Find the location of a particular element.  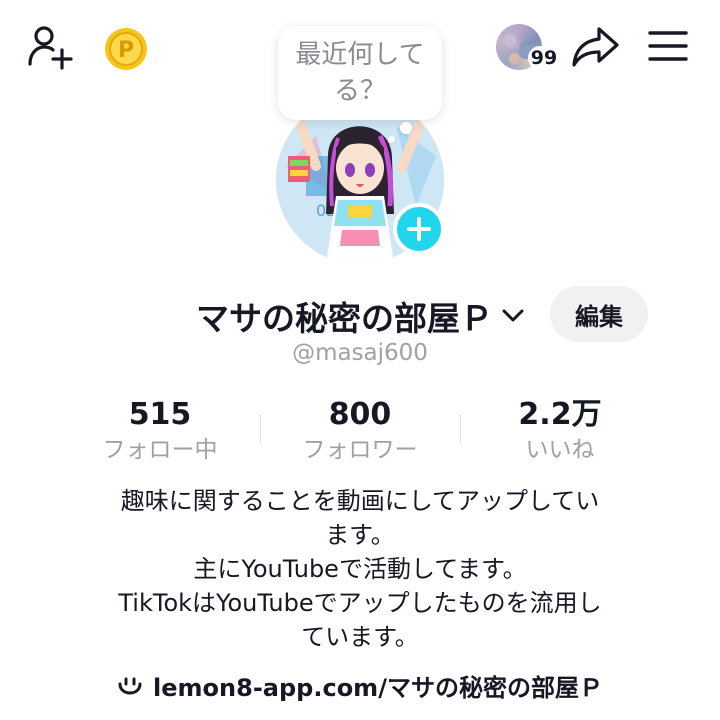

plus-icon is located at coordinates (419, 229).